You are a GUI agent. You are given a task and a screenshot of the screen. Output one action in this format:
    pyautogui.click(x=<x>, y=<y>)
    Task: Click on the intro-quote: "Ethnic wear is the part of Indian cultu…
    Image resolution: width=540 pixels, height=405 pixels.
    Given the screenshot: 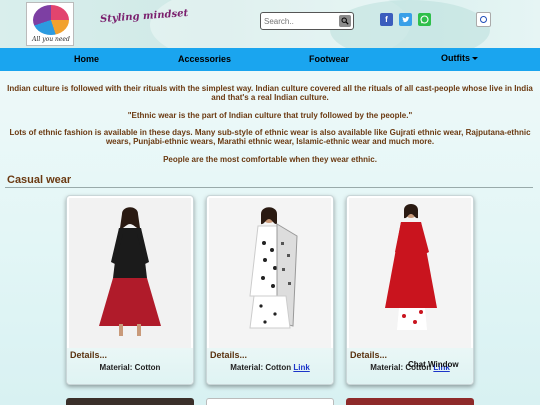 What is the action you would take?
    pyautogui.click(x=270, y=115)
    